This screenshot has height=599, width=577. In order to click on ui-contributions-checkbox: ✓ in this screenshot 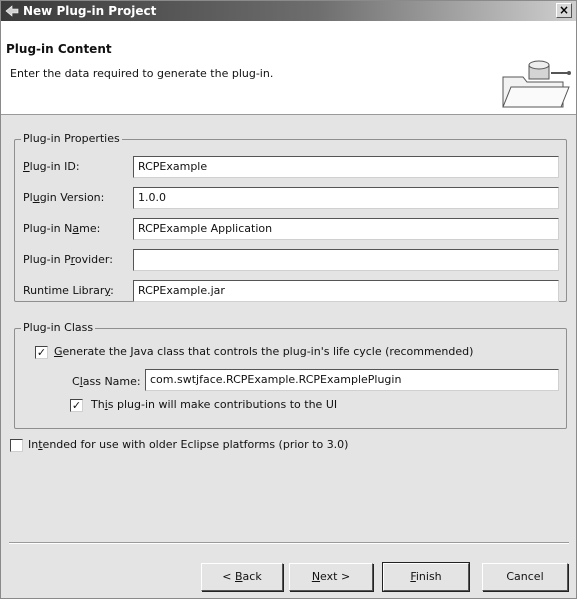, I will do `click(76, 405)`.